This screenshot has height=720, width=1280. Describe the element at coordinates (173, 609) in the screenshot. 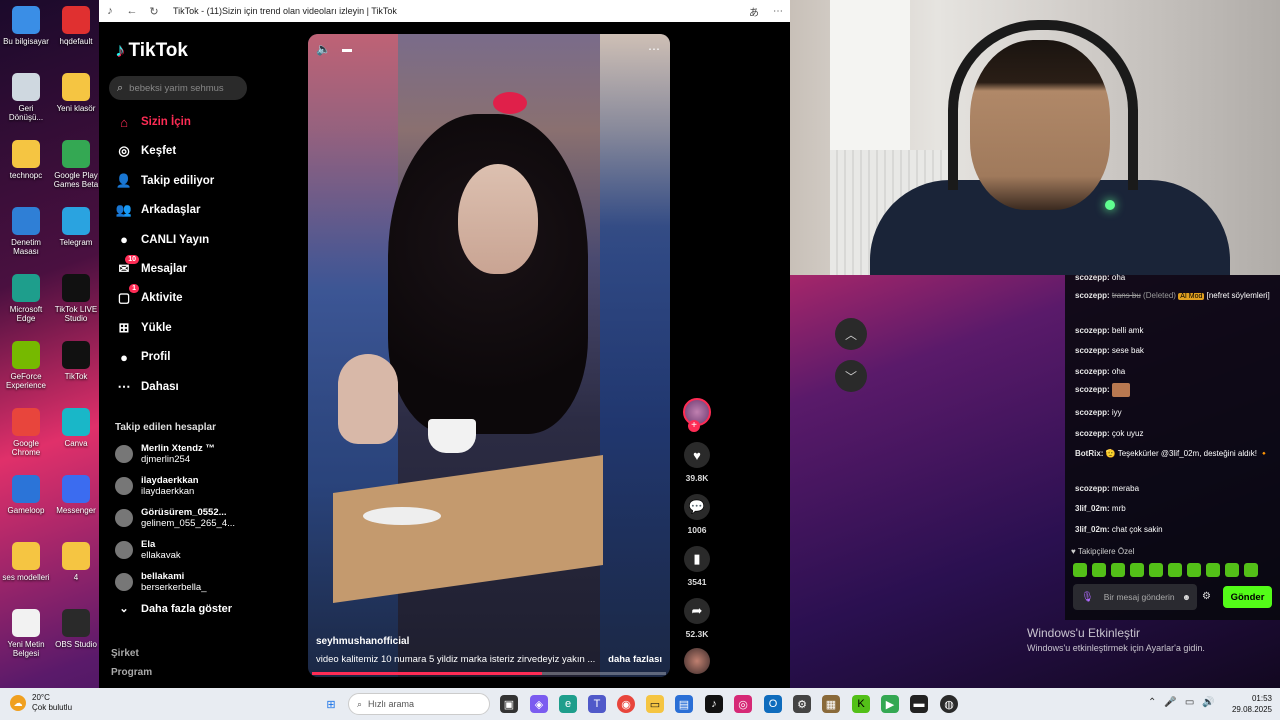

I see `show-more-button: ⌄ Daha fazla göster` at that location.